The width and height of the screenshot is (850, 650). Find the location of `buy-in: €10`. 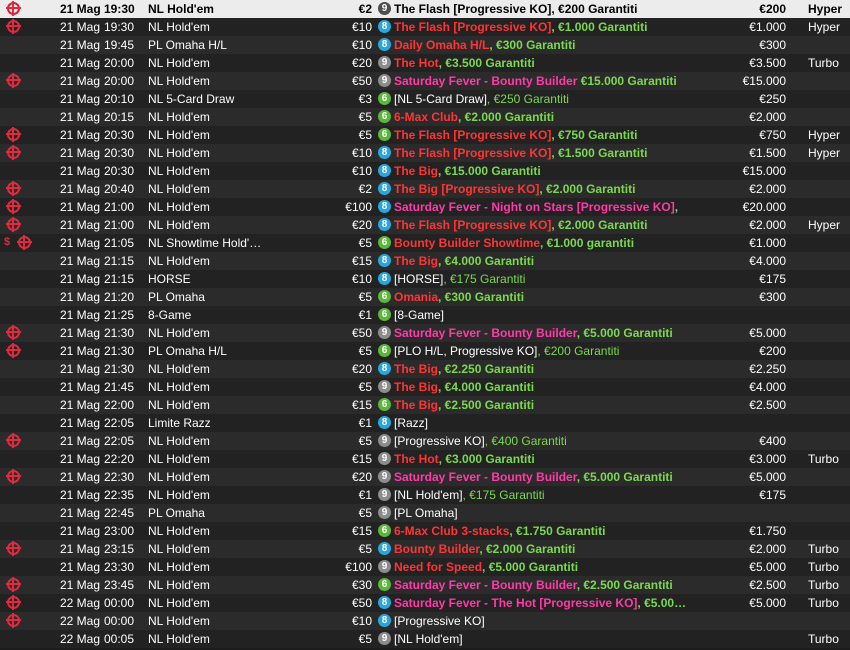

buy-in: €10 is located at coordinates (361, 621).